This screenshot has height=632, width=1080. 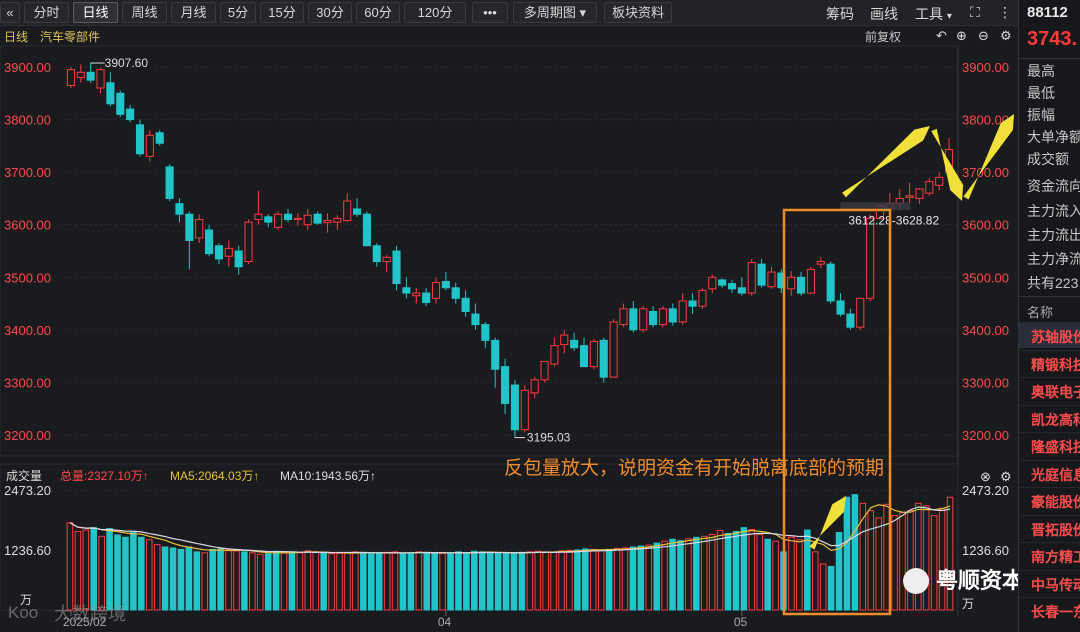 What do you see at coordinates (1049, 362) in the screenshot?
I see `stock-list-item: 精锻科技` at bounding box center [1049, 362].